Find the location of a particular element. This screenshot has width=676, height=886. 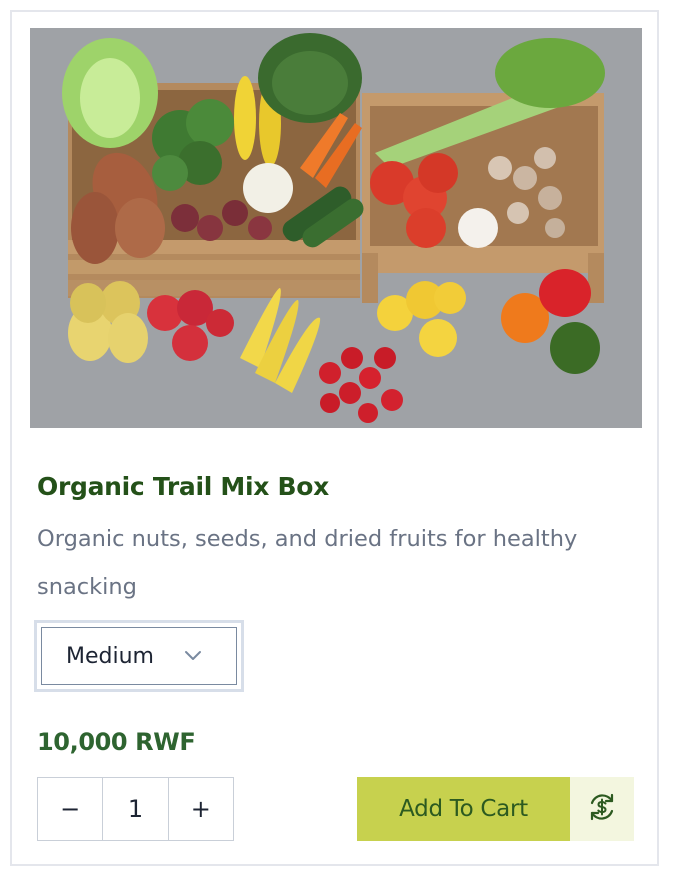

subscribe-button is located at coordinates (602, 809).